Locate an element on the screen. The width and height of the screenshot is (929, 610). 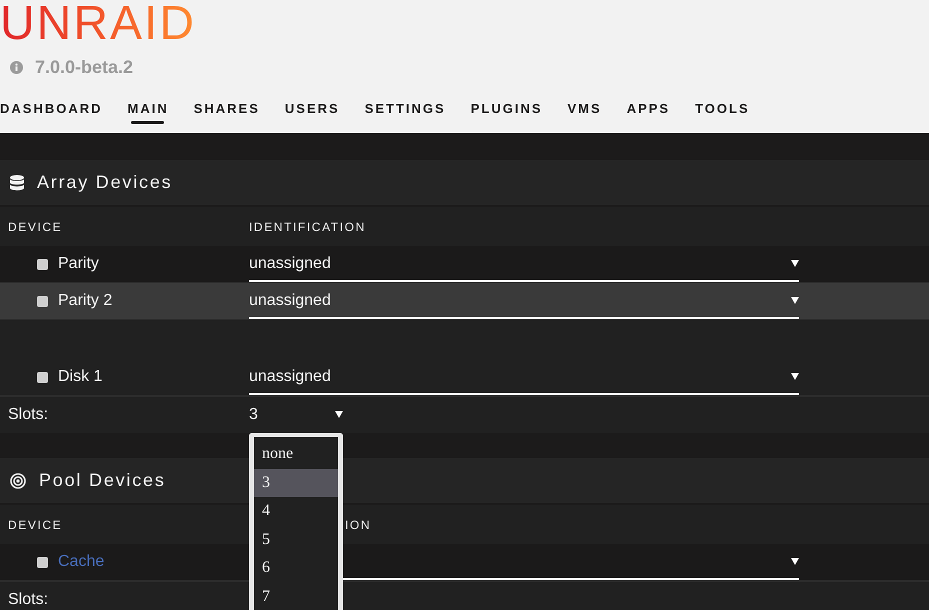
dropdown-option: 4 is located at coordinates (296, 511).